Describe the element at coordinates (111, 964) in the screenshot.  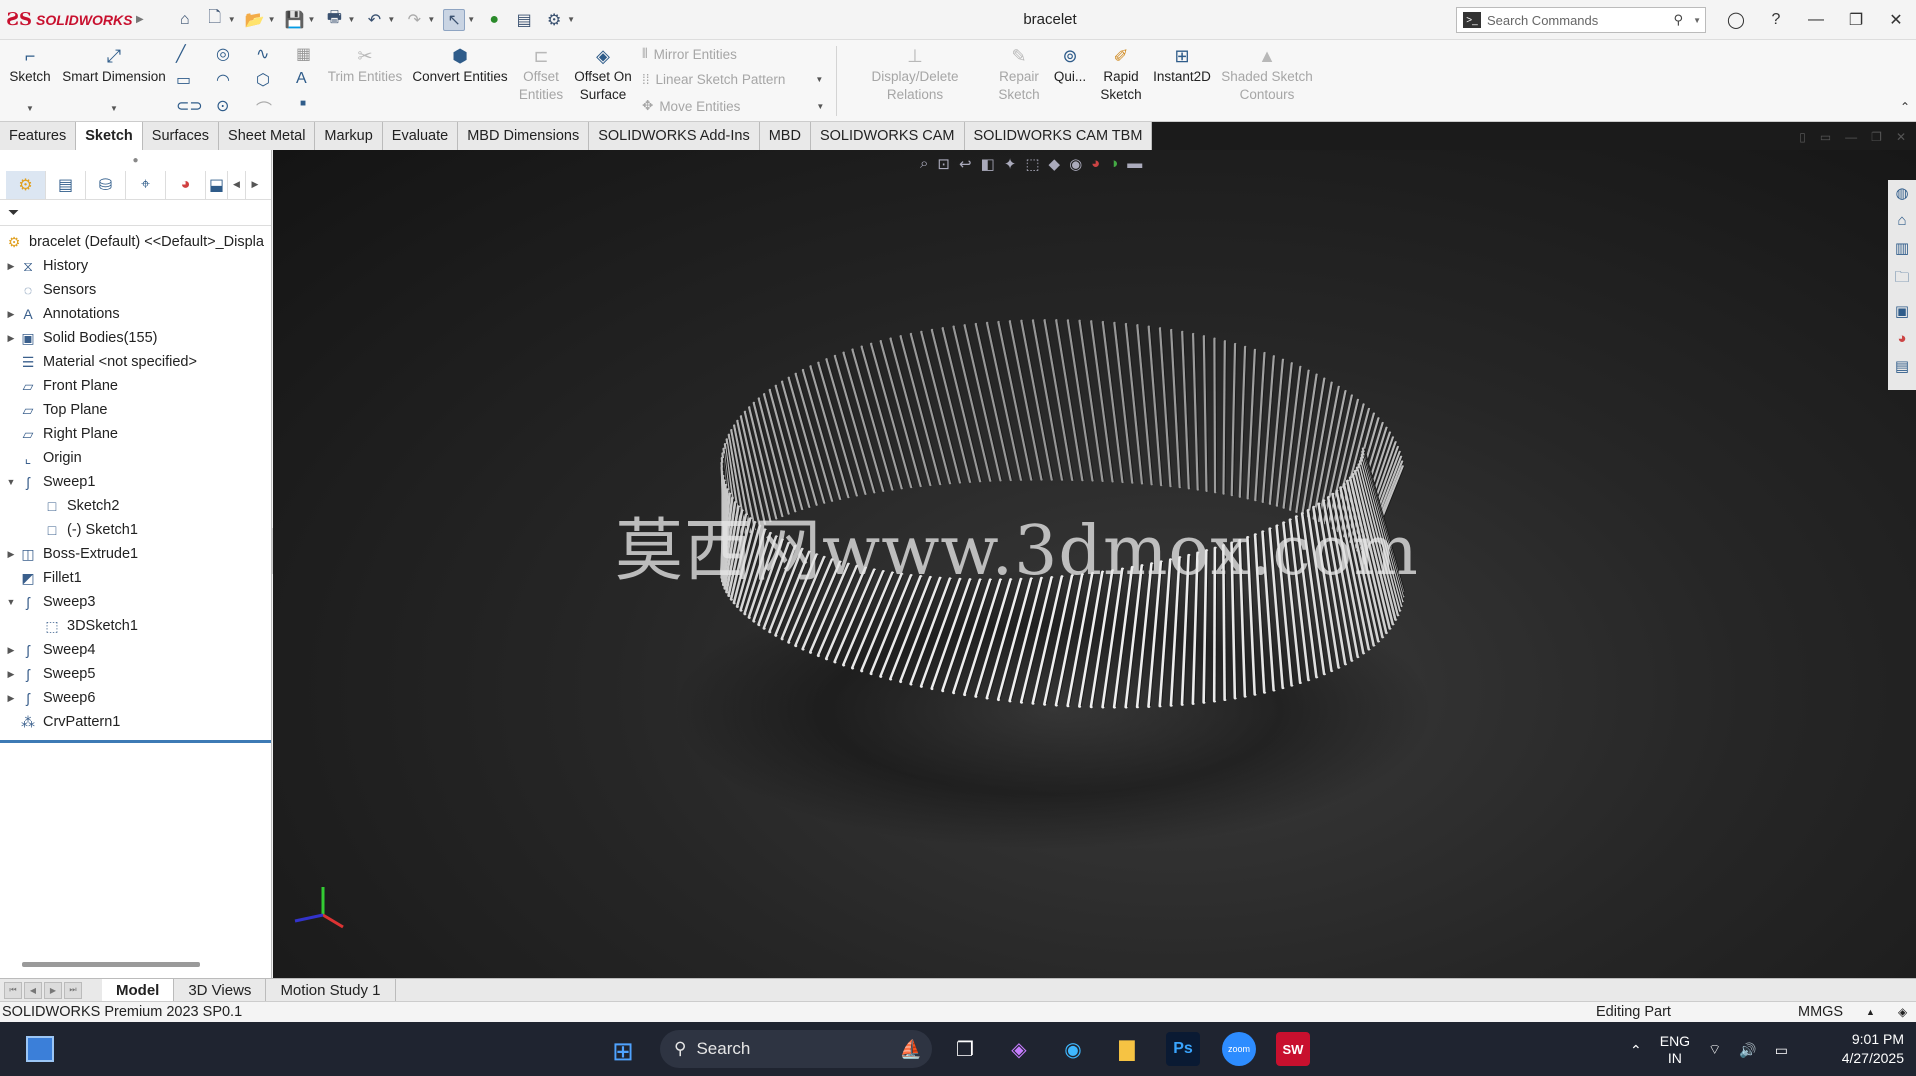
I see `horizontal-scrollbar` at that location.